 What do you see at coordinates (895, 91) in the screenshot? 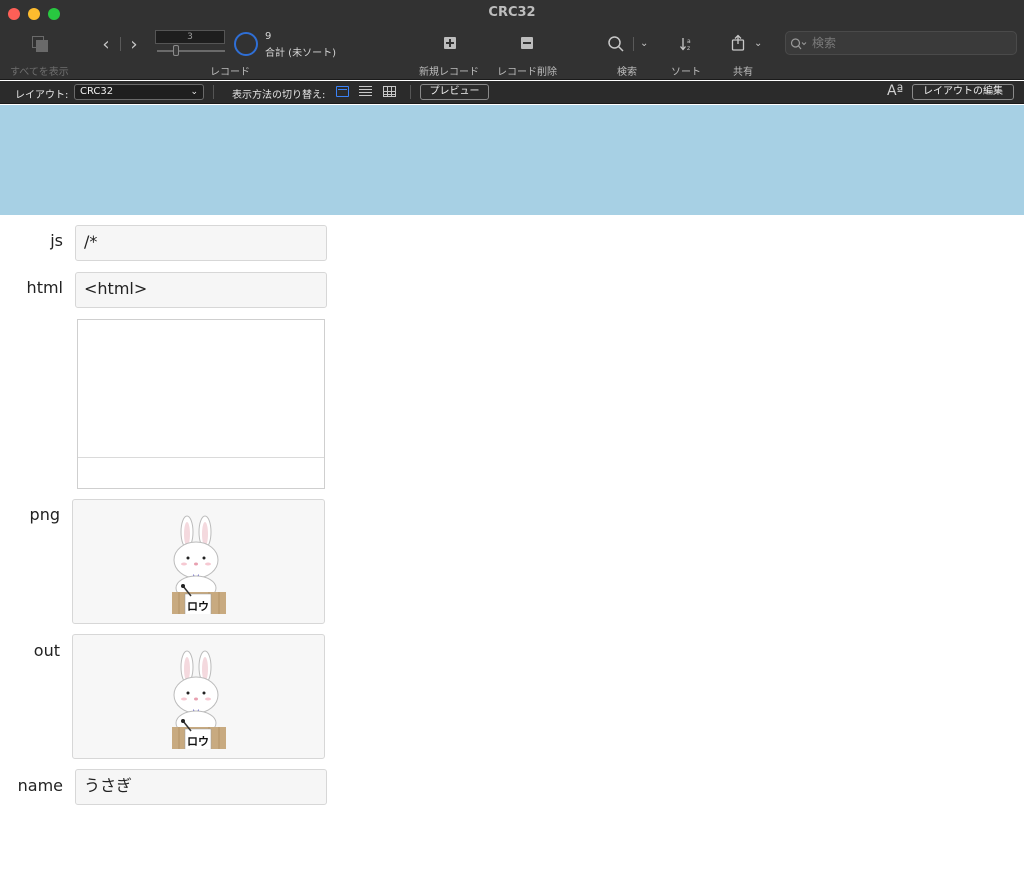
I see `font-size-icon: Aª` at bounding box center [895, 91].